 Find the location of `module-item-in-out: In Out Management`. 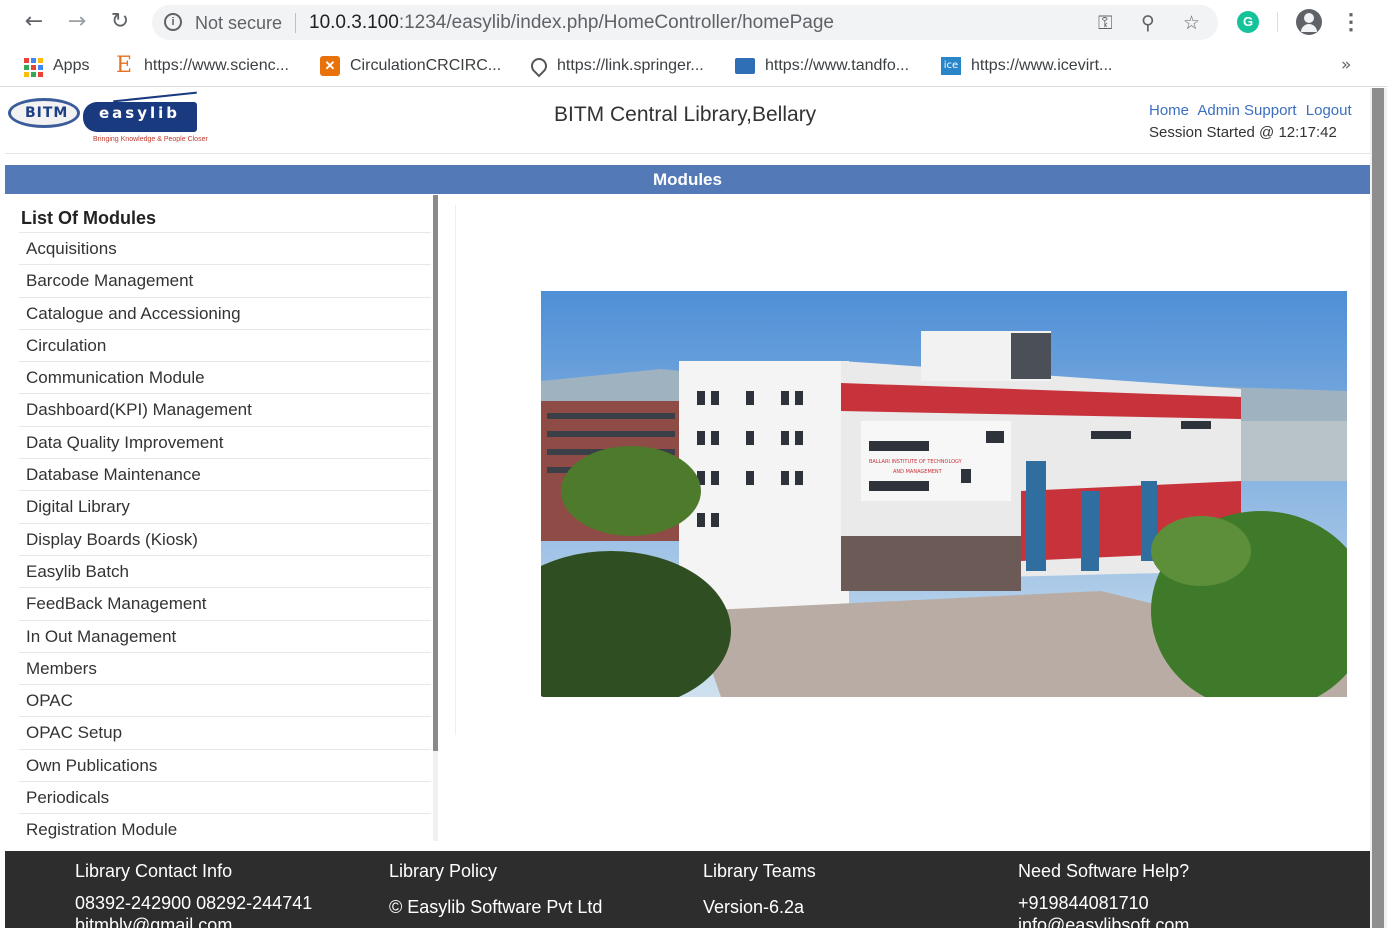

module-item-in-out: In Out Management is located at coordinates (225, 635).